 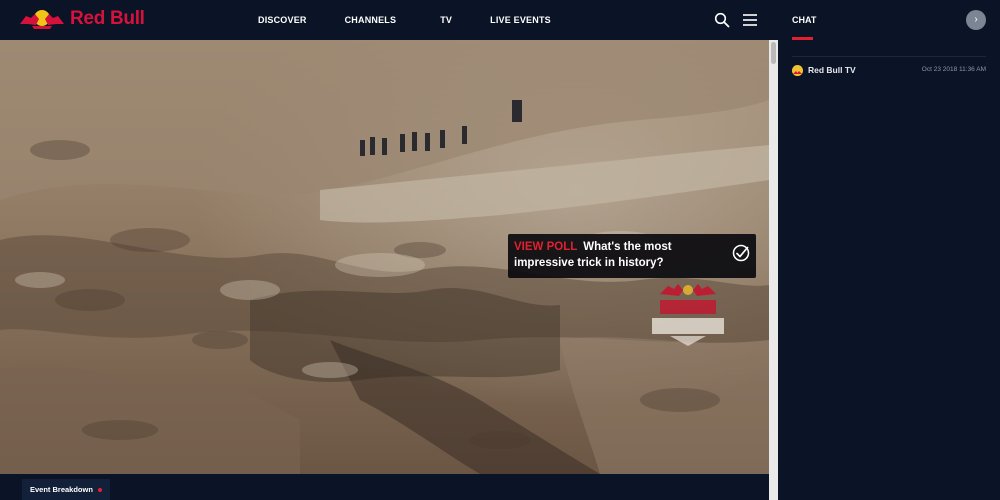 I want to click on nav-tv: TV, so click(x=446, y=20).